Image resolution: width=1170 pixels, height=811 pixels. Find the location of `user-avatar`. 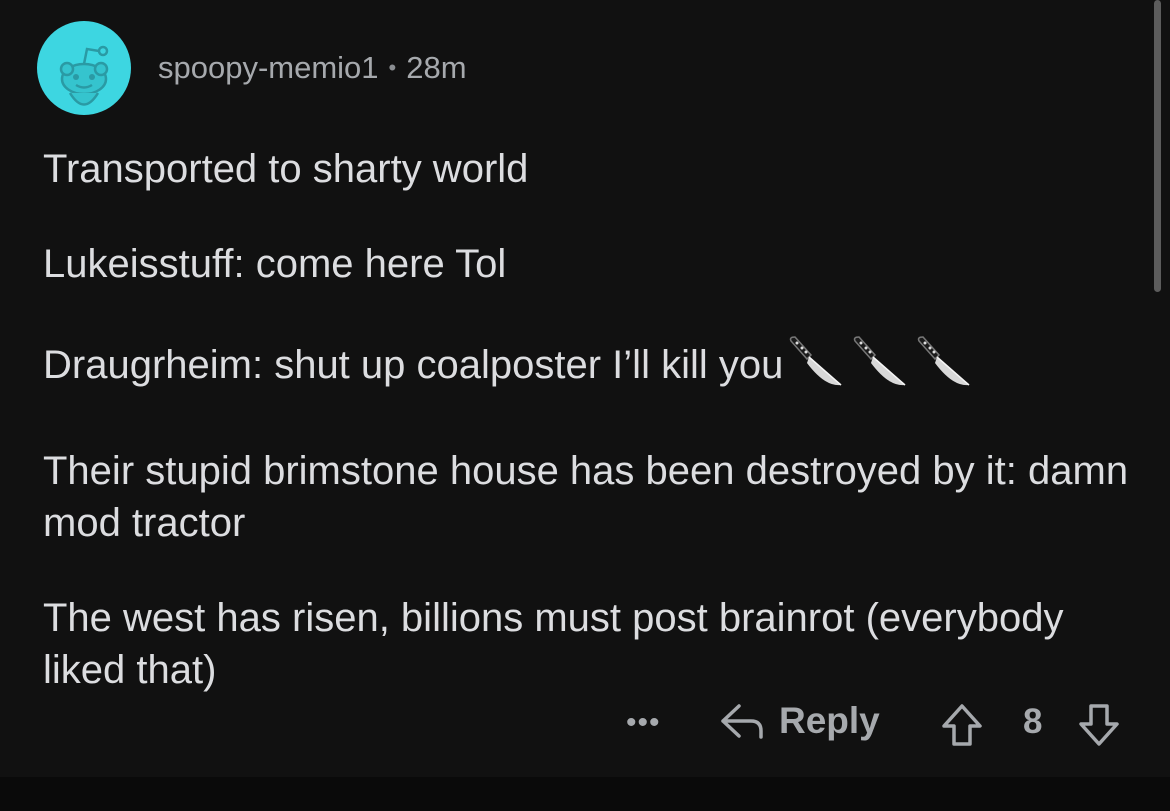

user-avatar is located at coordinates (84, 68).